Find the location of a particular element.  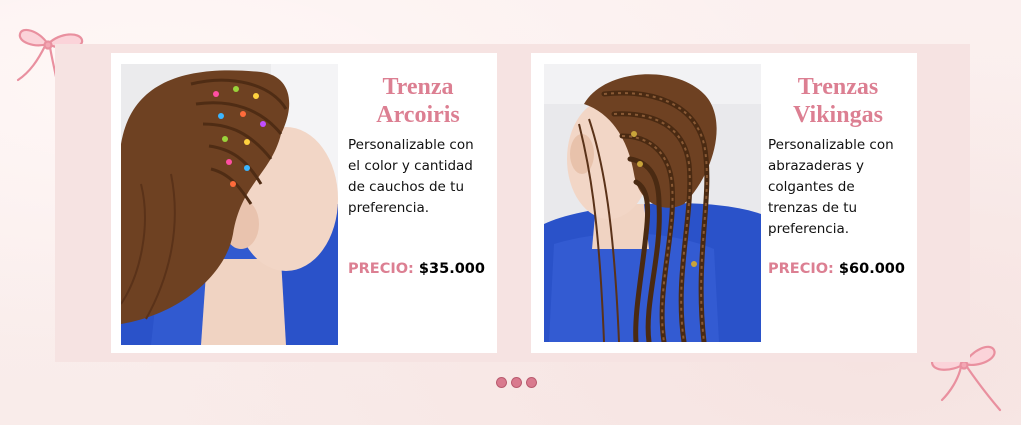

product-photo-trenza-arcoiris is located at coordinates (229, 204).